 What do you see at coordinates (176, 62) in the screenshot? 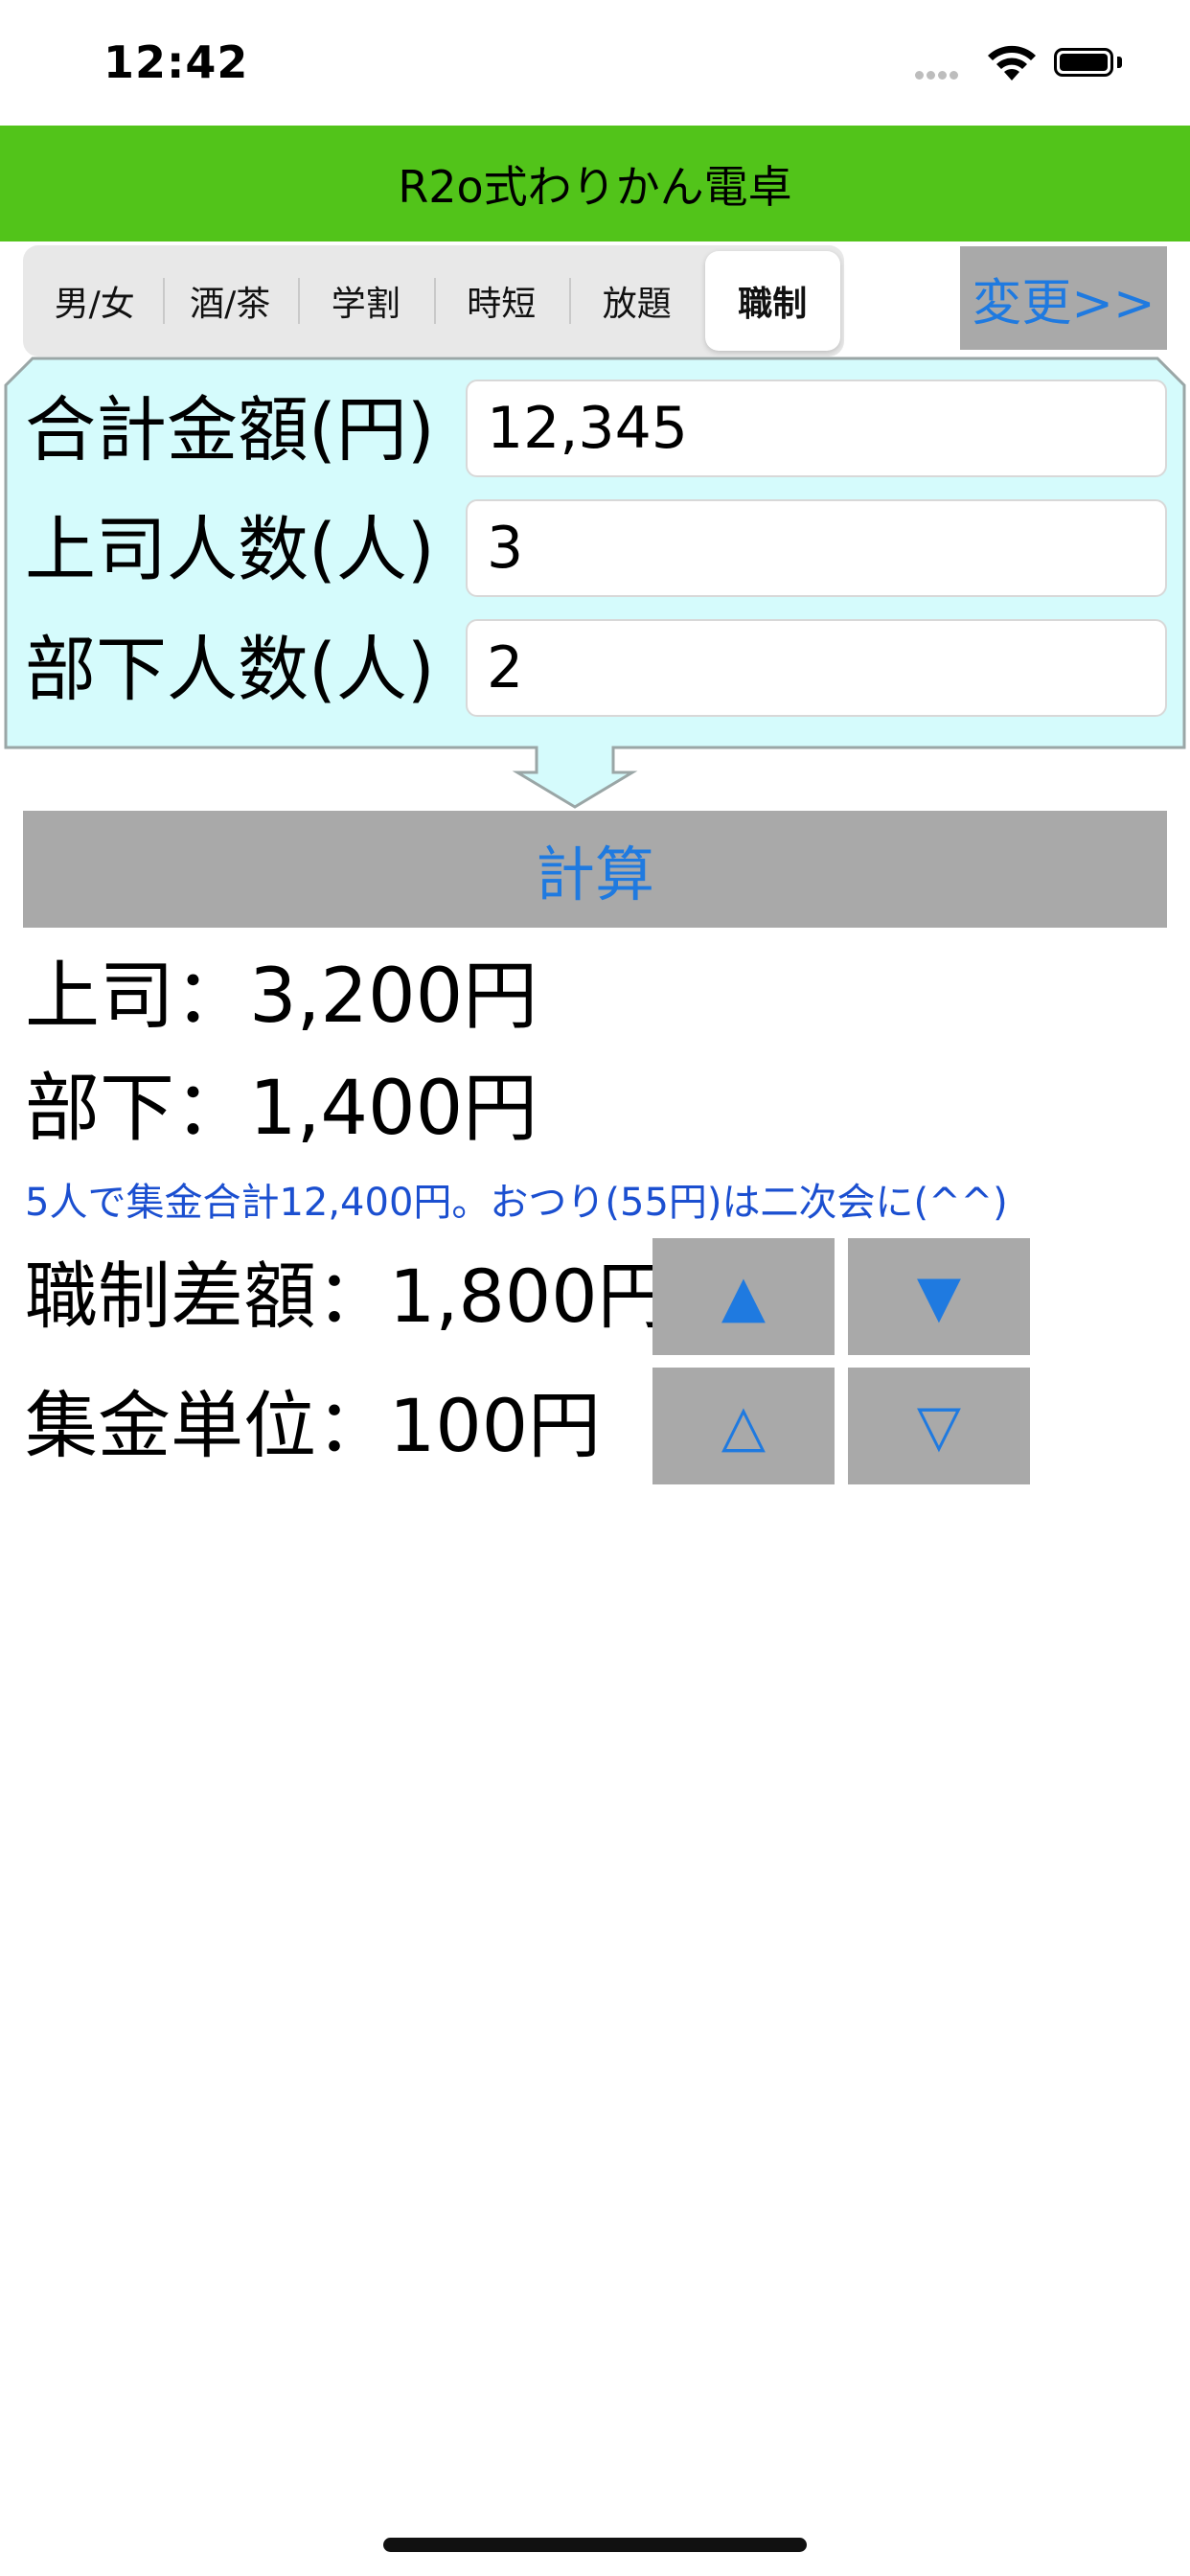
I see `status-time: 12:42` at bounding box center [176, 62].